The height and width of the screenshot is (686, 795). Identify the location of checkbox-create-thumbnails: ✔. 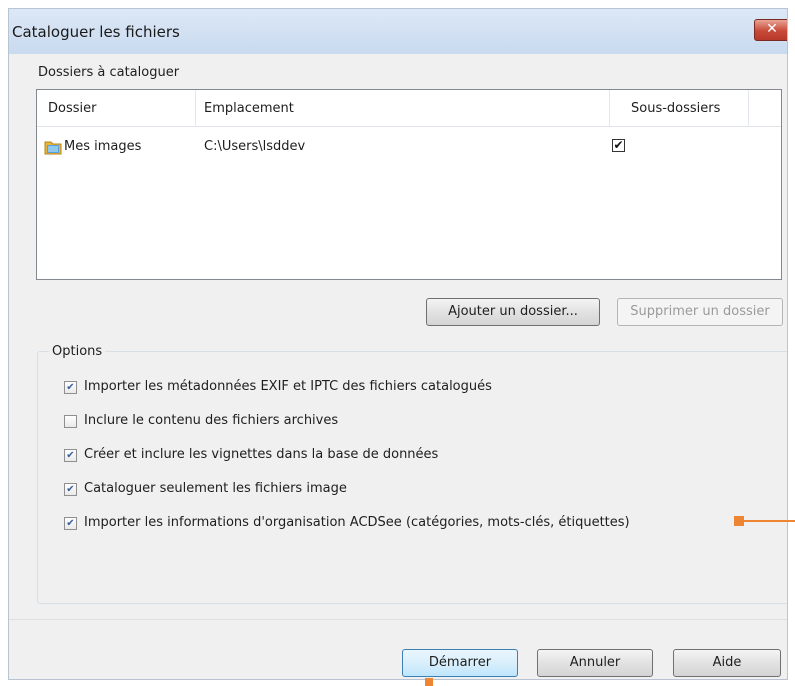
(70, 455).